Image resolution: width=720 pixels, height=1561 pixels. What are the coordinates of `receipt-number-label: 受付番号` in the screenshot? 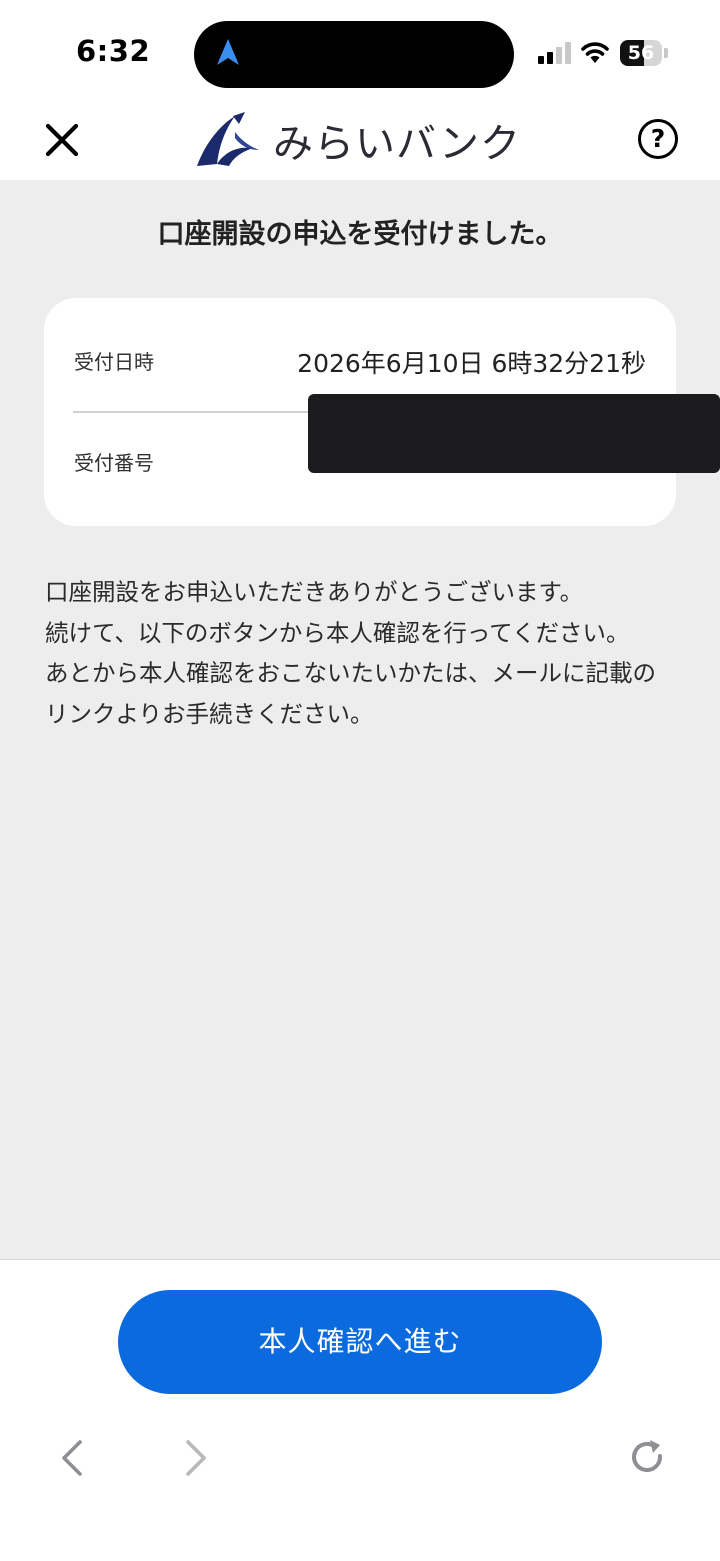 It's located at (114, 463).